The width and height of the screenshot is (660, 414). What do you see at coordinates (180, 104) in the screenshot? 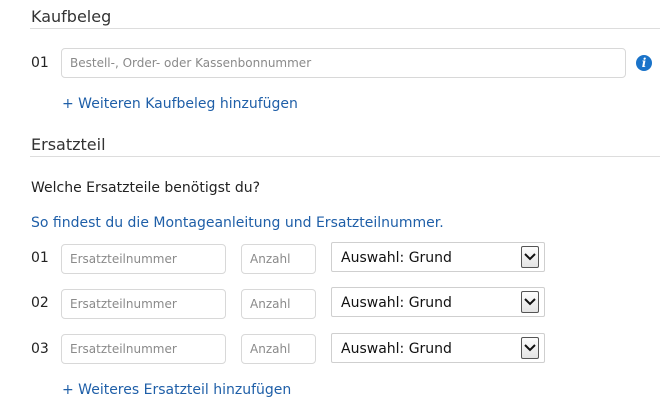
I see `add-receipt-link: + Weiteren Kaufbeleg hinzufügen` at bounding box center [180, 104].